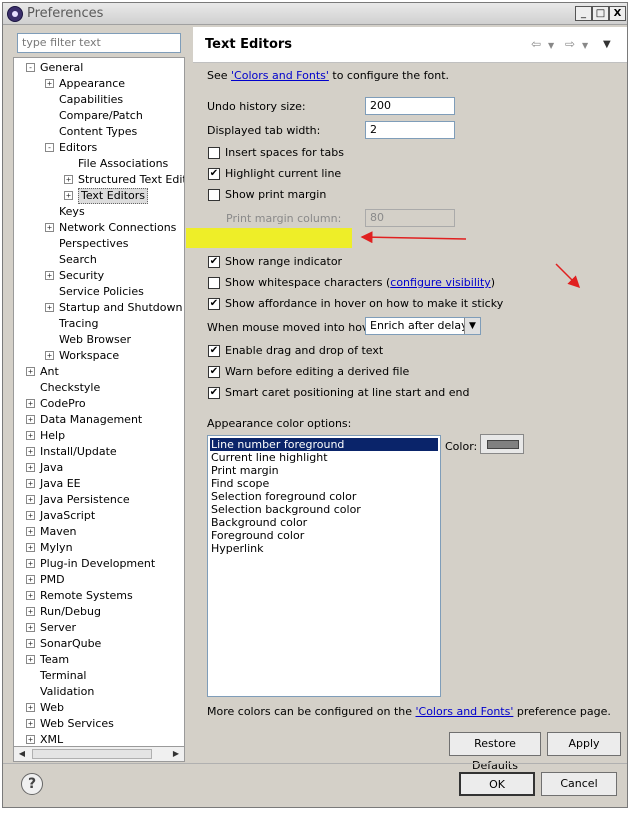 This screenshot has width=638, height=813. Describe the element at coordinates (283, 173) in the screenshot. I see `checkbox-label: Highlight current line` at that location.